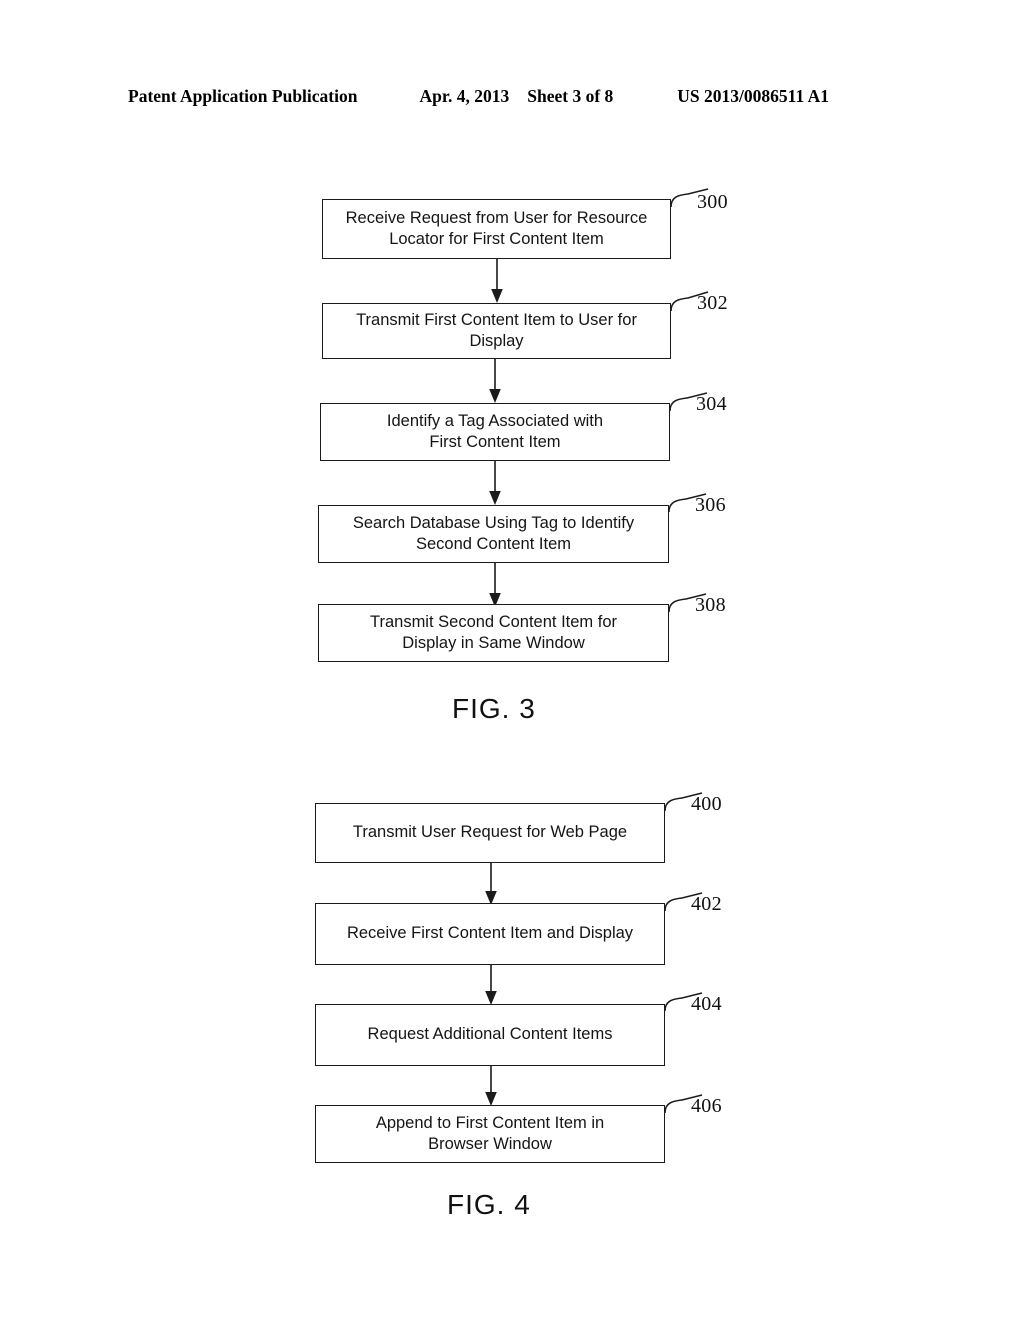  Describe the element at coordinates (706, 1106) in the screenshot. I see `ref-number-406: 406` at that location.